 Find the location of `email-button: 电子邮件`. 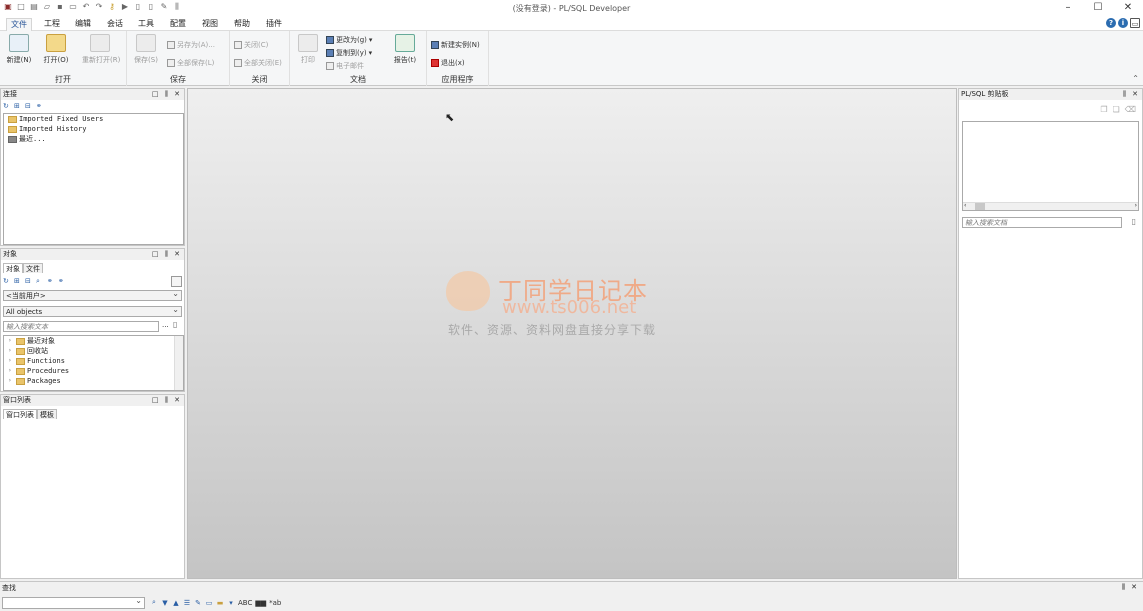

email-button: 电子邮件 is located at coordinates (345, 66).